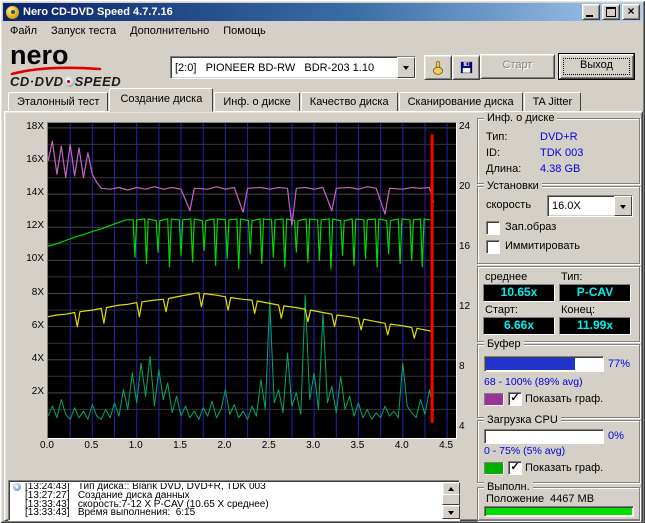 This screenshot has height=523, width=645. What do you see at coordinates (18, 487) in the screenshot?
I see `disc-icon` at bounding box center [18, 487].